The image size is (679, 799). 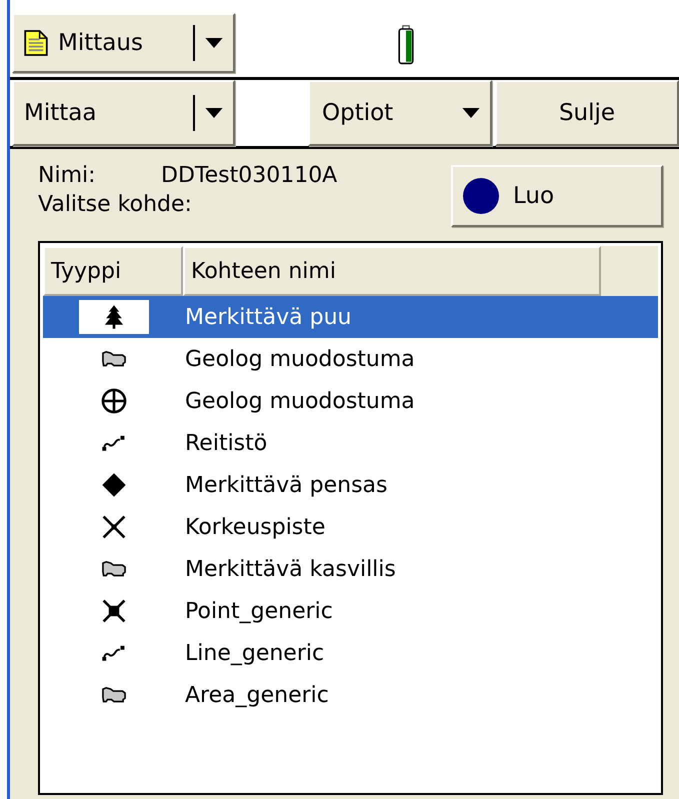 I want to click on list-row: Merkittävä kasvillis, so click(x=350, y=569).